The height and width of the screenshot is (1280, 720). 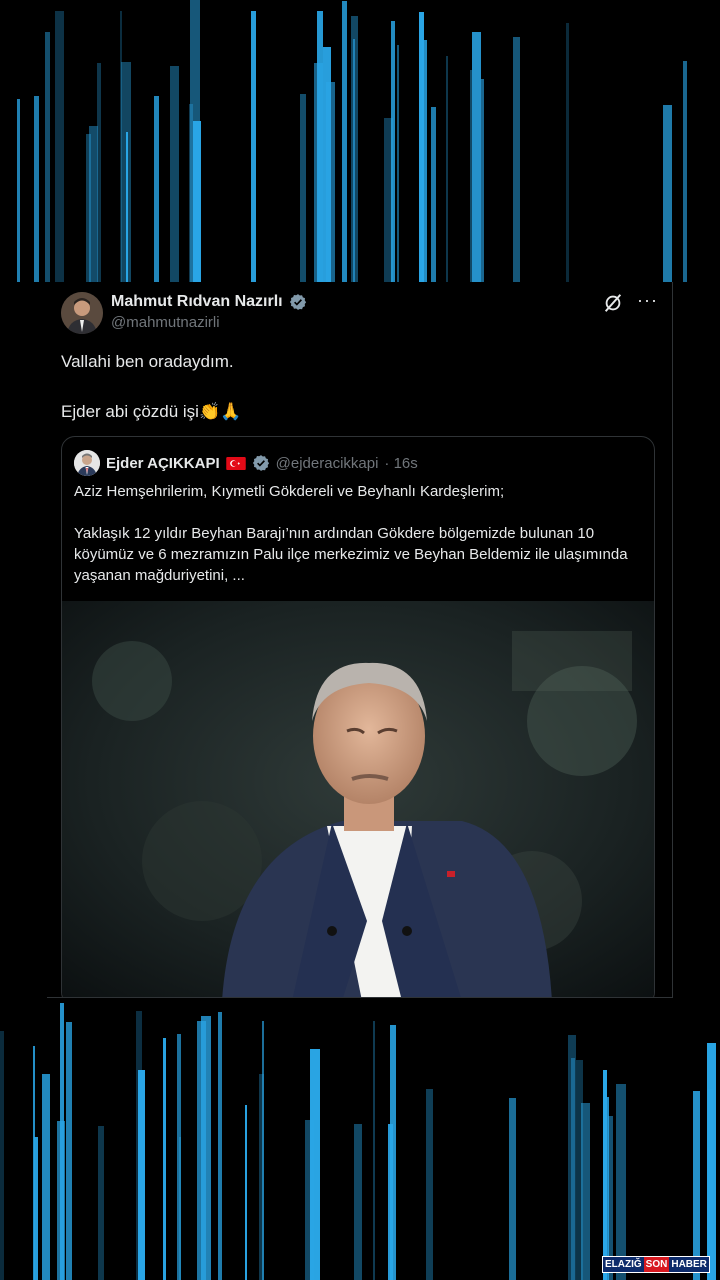 I want to click on tweet-header: Mahmut Rıdvan Nazırlı @mahmutnazirli ···, so click(x=359, y=313).